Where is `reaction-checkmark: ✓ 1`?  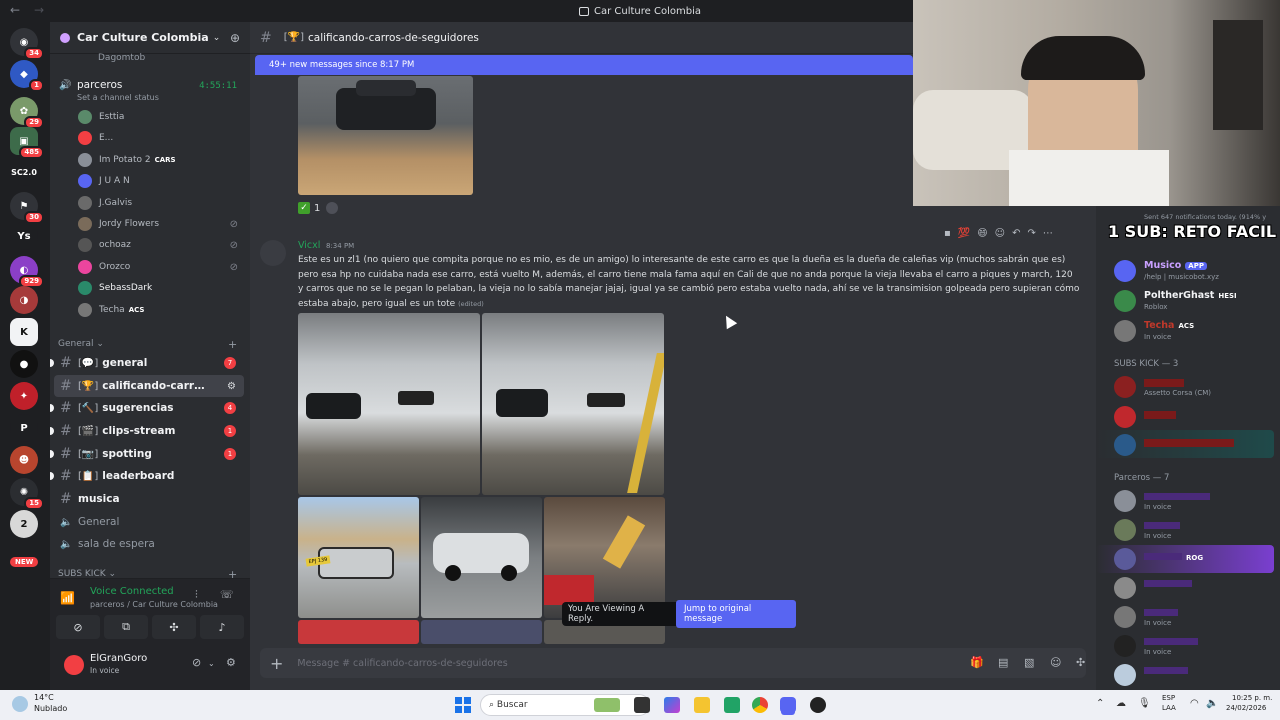
reaction-checkmark: ✓ 1 is located at coordinates (309, 208).